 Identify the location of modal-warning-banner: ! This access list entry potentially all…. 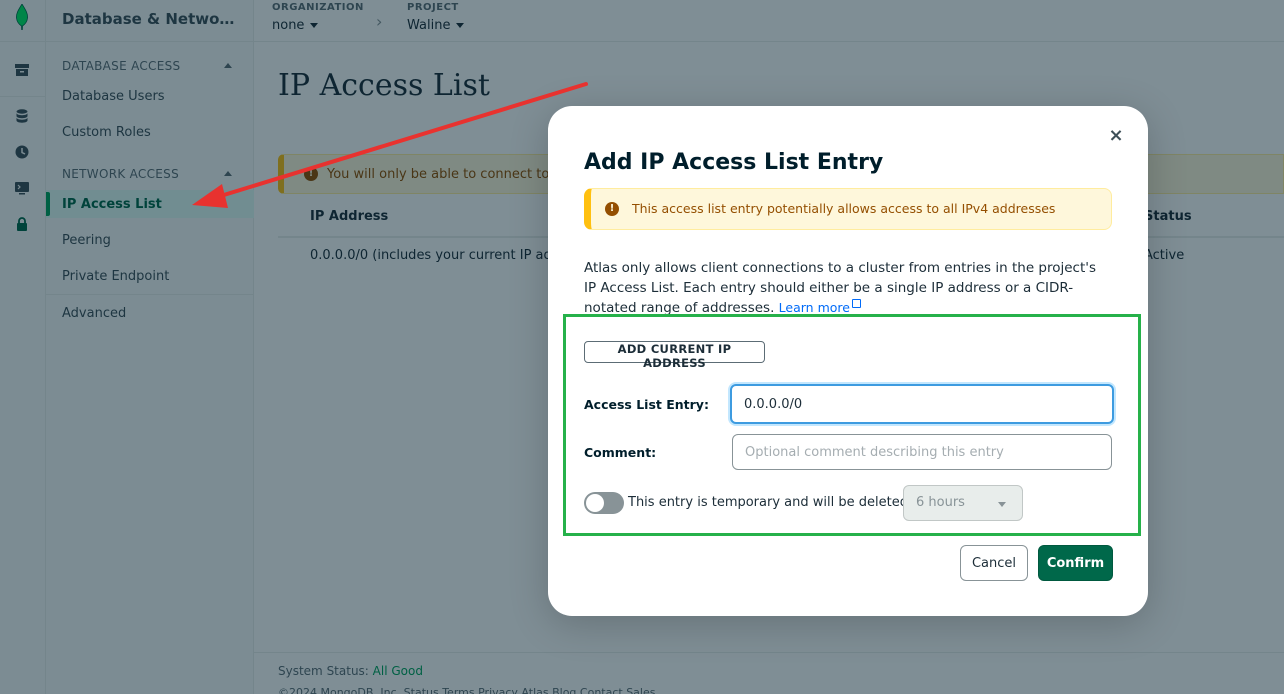
(848, 209).